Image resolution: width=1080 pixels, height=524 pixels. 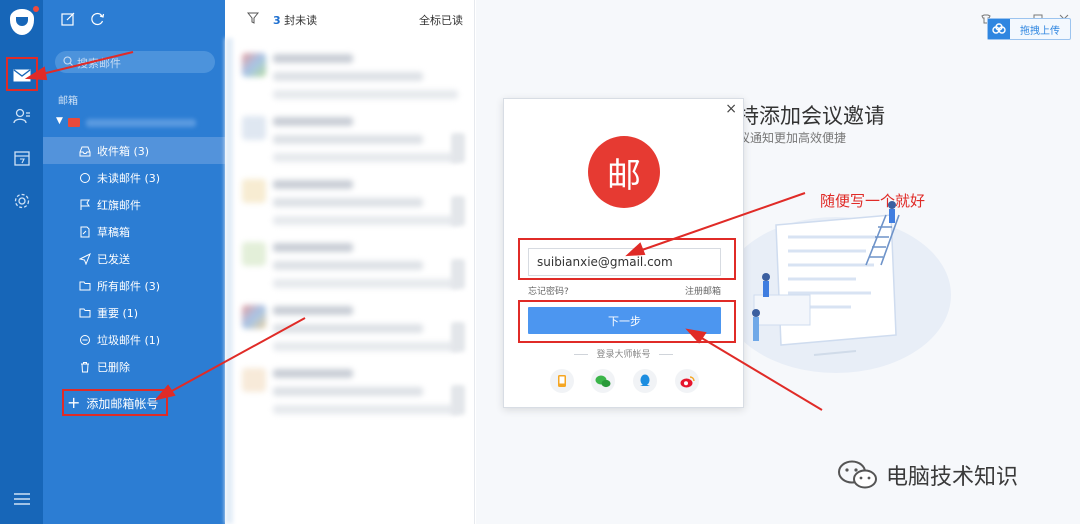 What do you see at coordinates (113, 232) in the screenshot?
I see `folder-label: 草稿箱` at bounding box center [113, 232].